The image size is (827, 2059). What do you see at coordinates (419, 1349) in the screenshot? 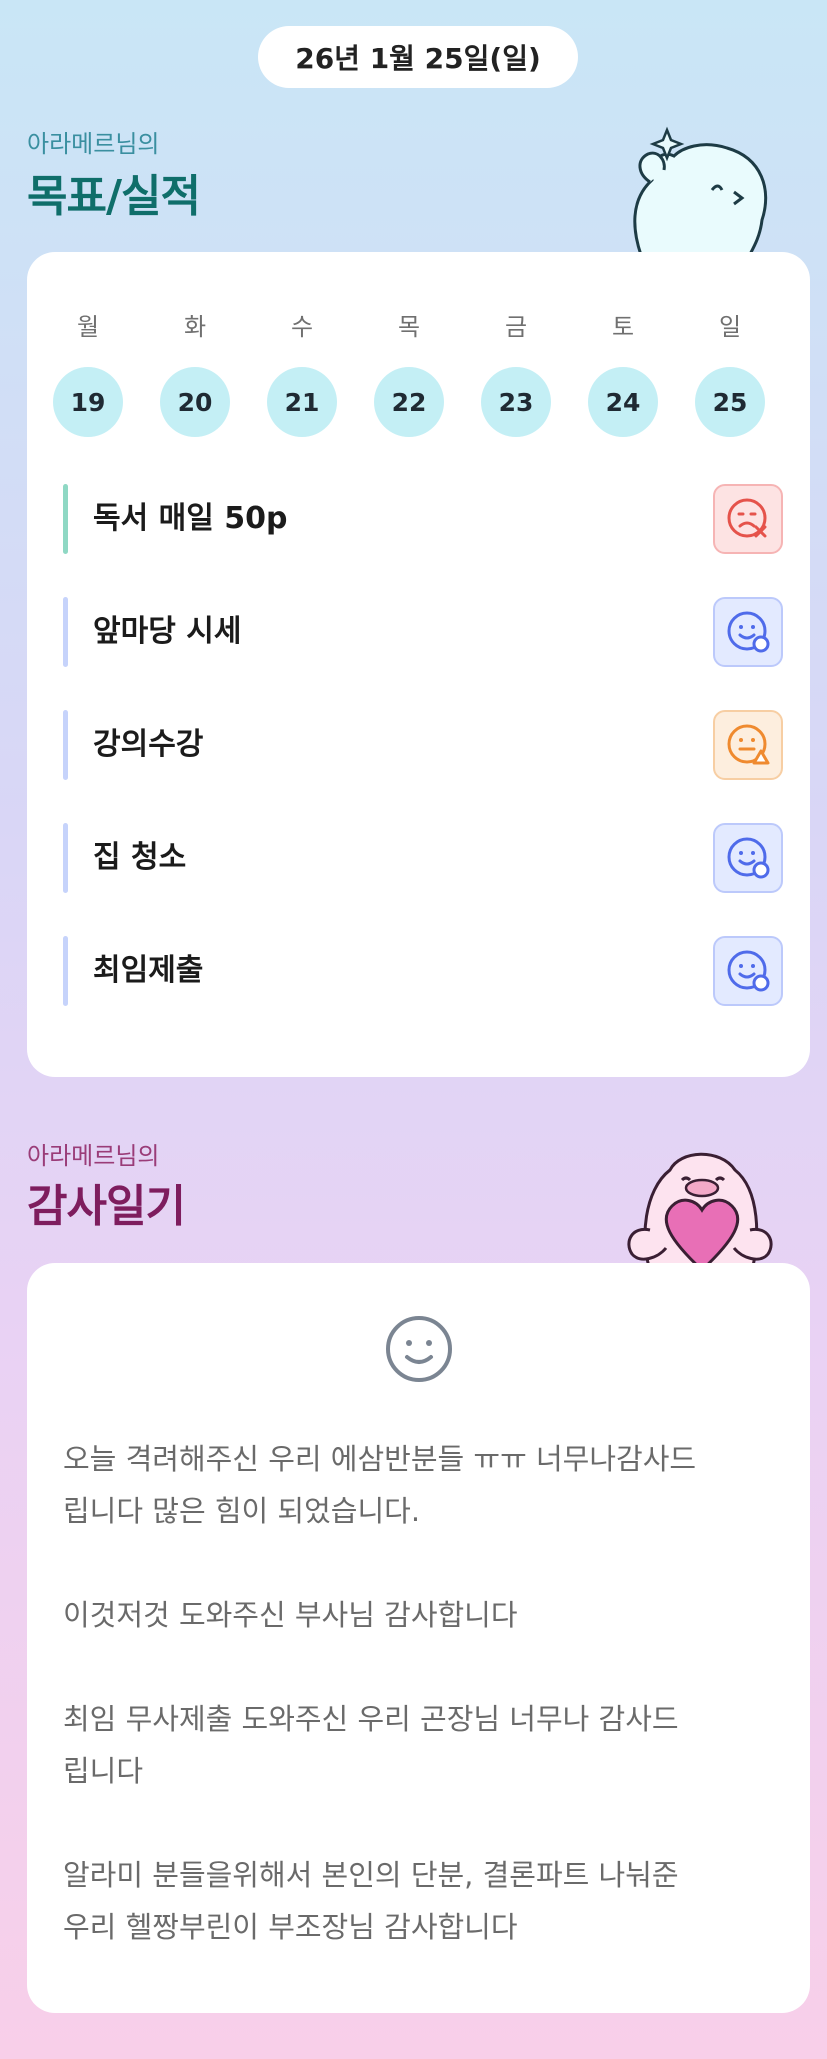
I see `smile-face-icon` at bounding box center [419, 1349].